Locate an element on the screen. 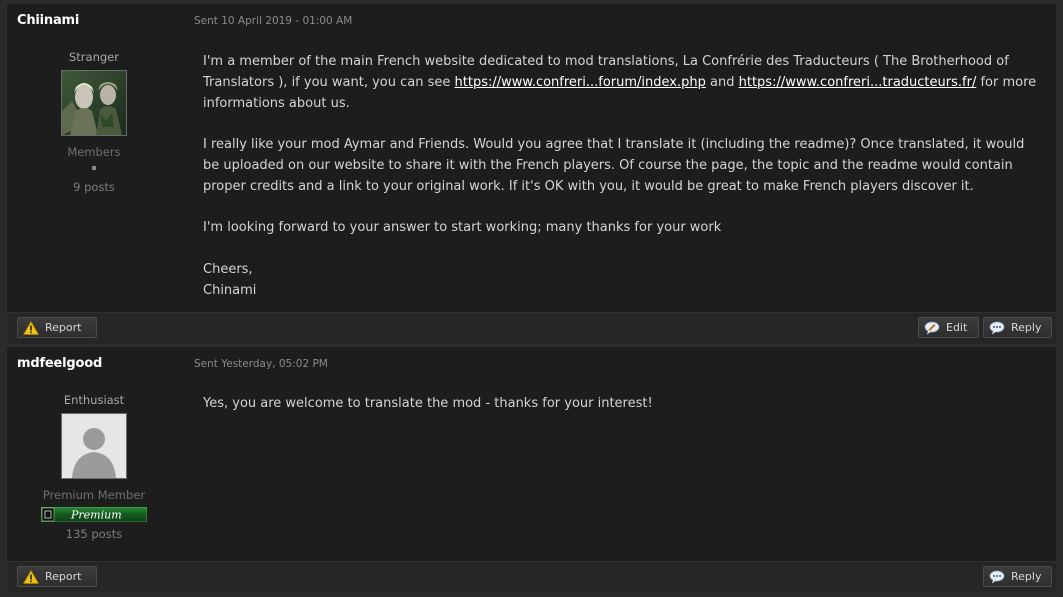  forum-link: https://www.confreri...forum/index.php is located at coordinates (580, 82).